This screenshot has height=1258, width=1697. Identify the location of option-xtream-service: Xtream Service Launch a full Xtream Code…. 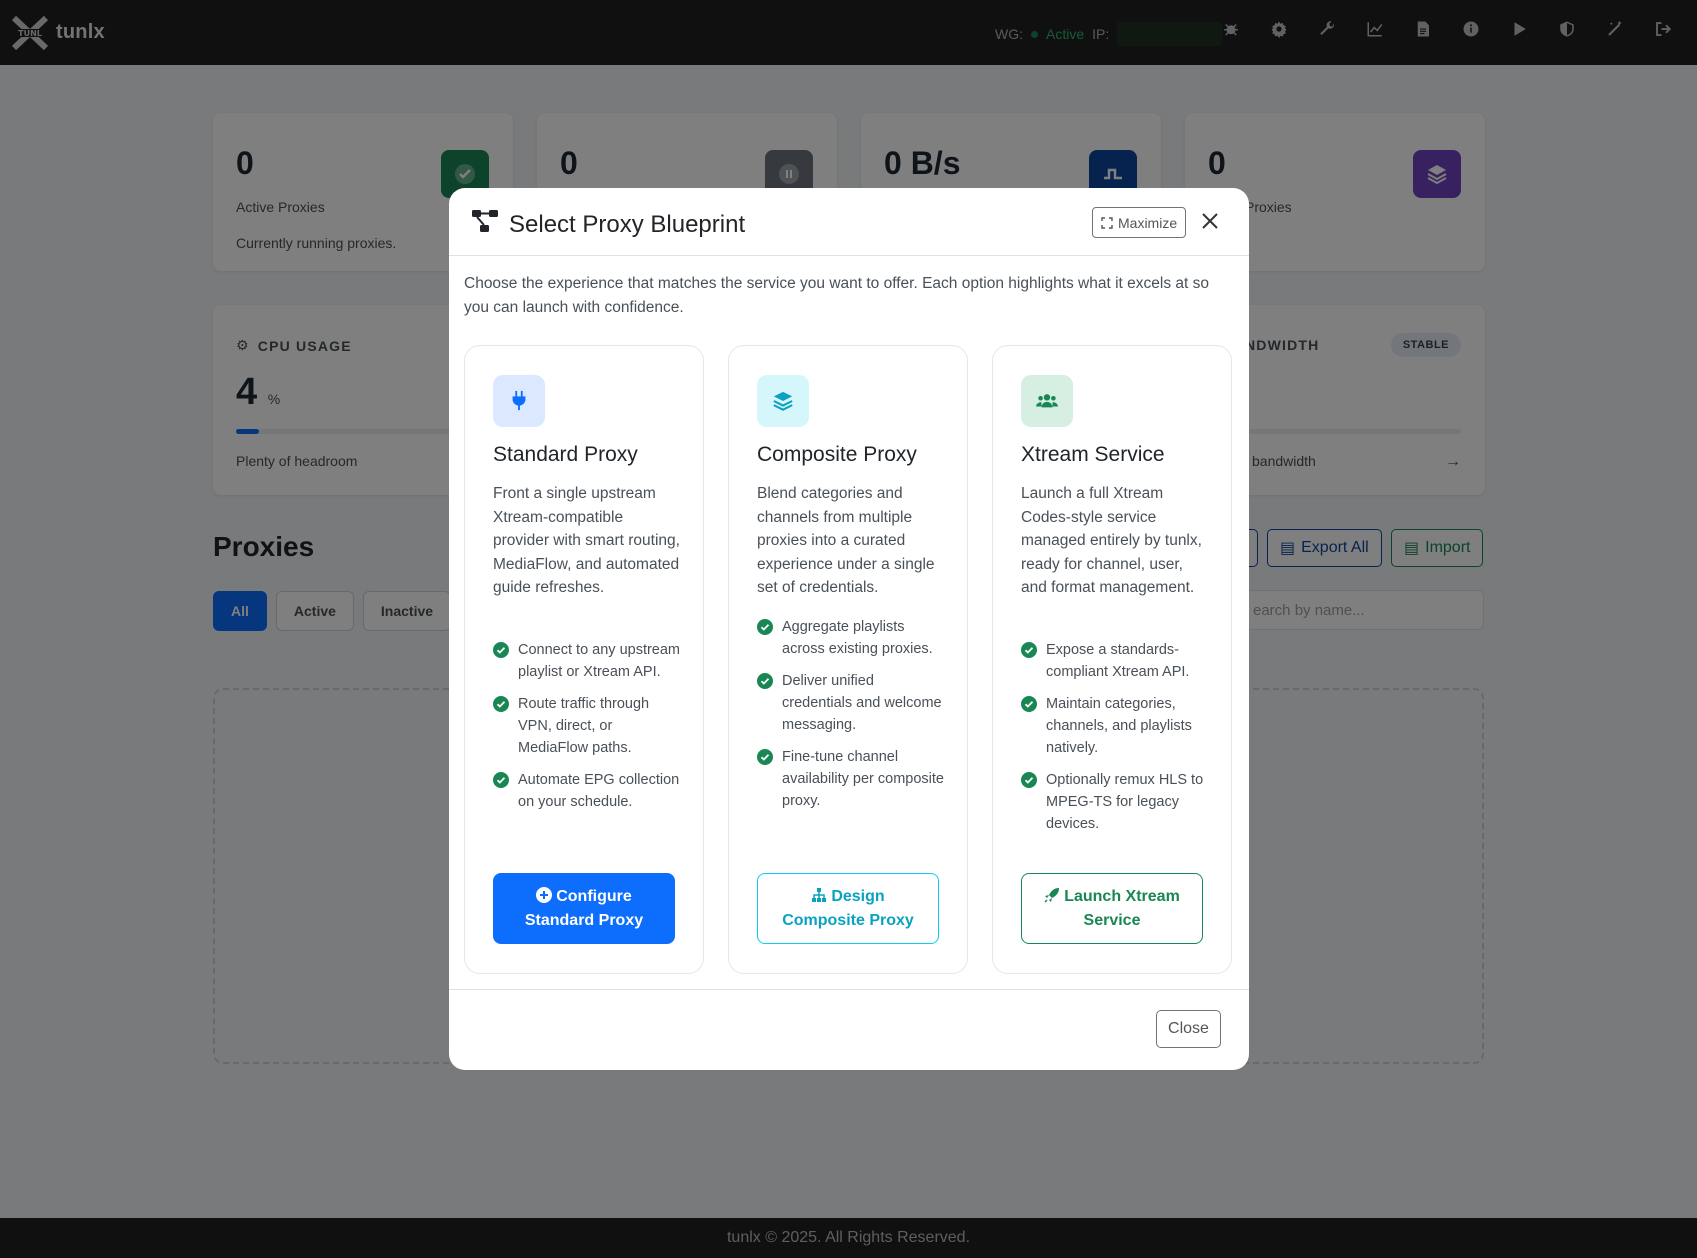
(1112, 659).